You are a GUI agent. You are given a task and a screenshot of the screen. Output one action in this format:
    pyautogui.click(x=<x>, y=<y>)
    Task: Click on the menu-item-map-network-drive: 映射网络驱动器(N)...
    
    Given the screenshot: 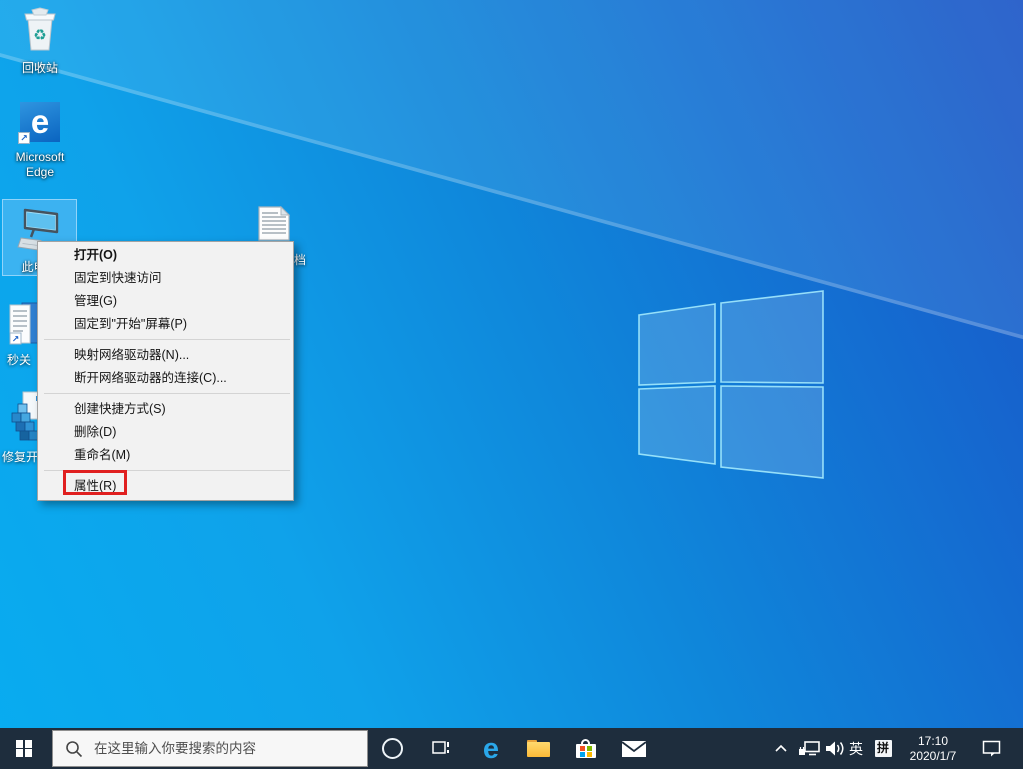 What is the action you would take?
    pyautogui.click(x=165, y=355)
    